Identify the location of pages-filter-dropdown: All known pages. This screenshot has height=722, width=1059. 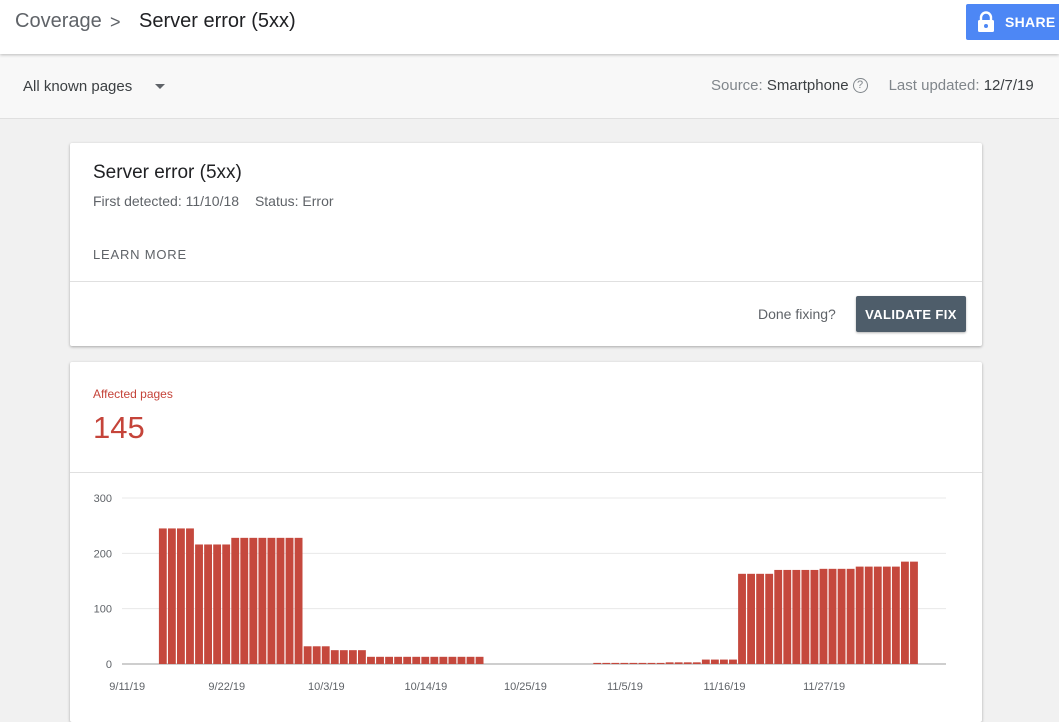
(94, 86).